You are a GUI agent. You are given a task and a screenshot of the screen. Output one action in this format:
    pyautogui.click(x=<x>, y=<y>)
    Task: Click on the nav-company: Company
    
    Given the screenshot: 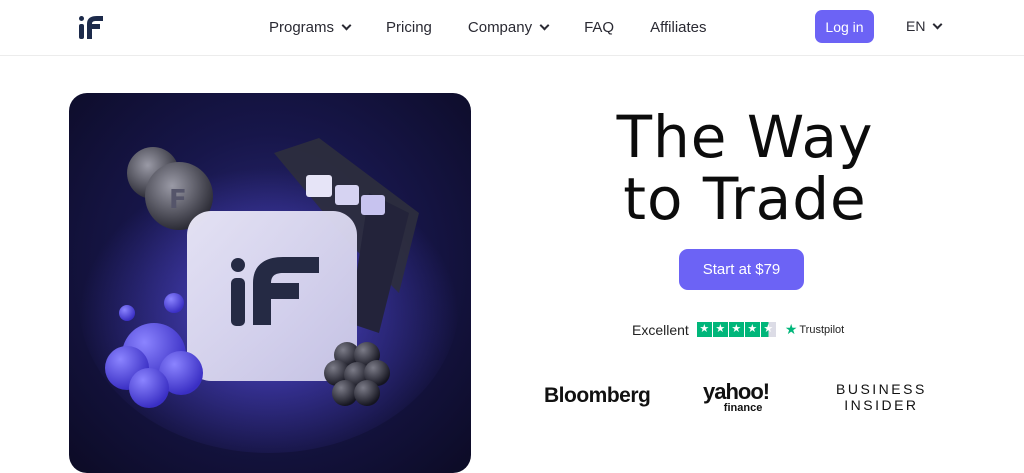 What is the action you would take?
    pyautogui.click(x=508, y=27)
    